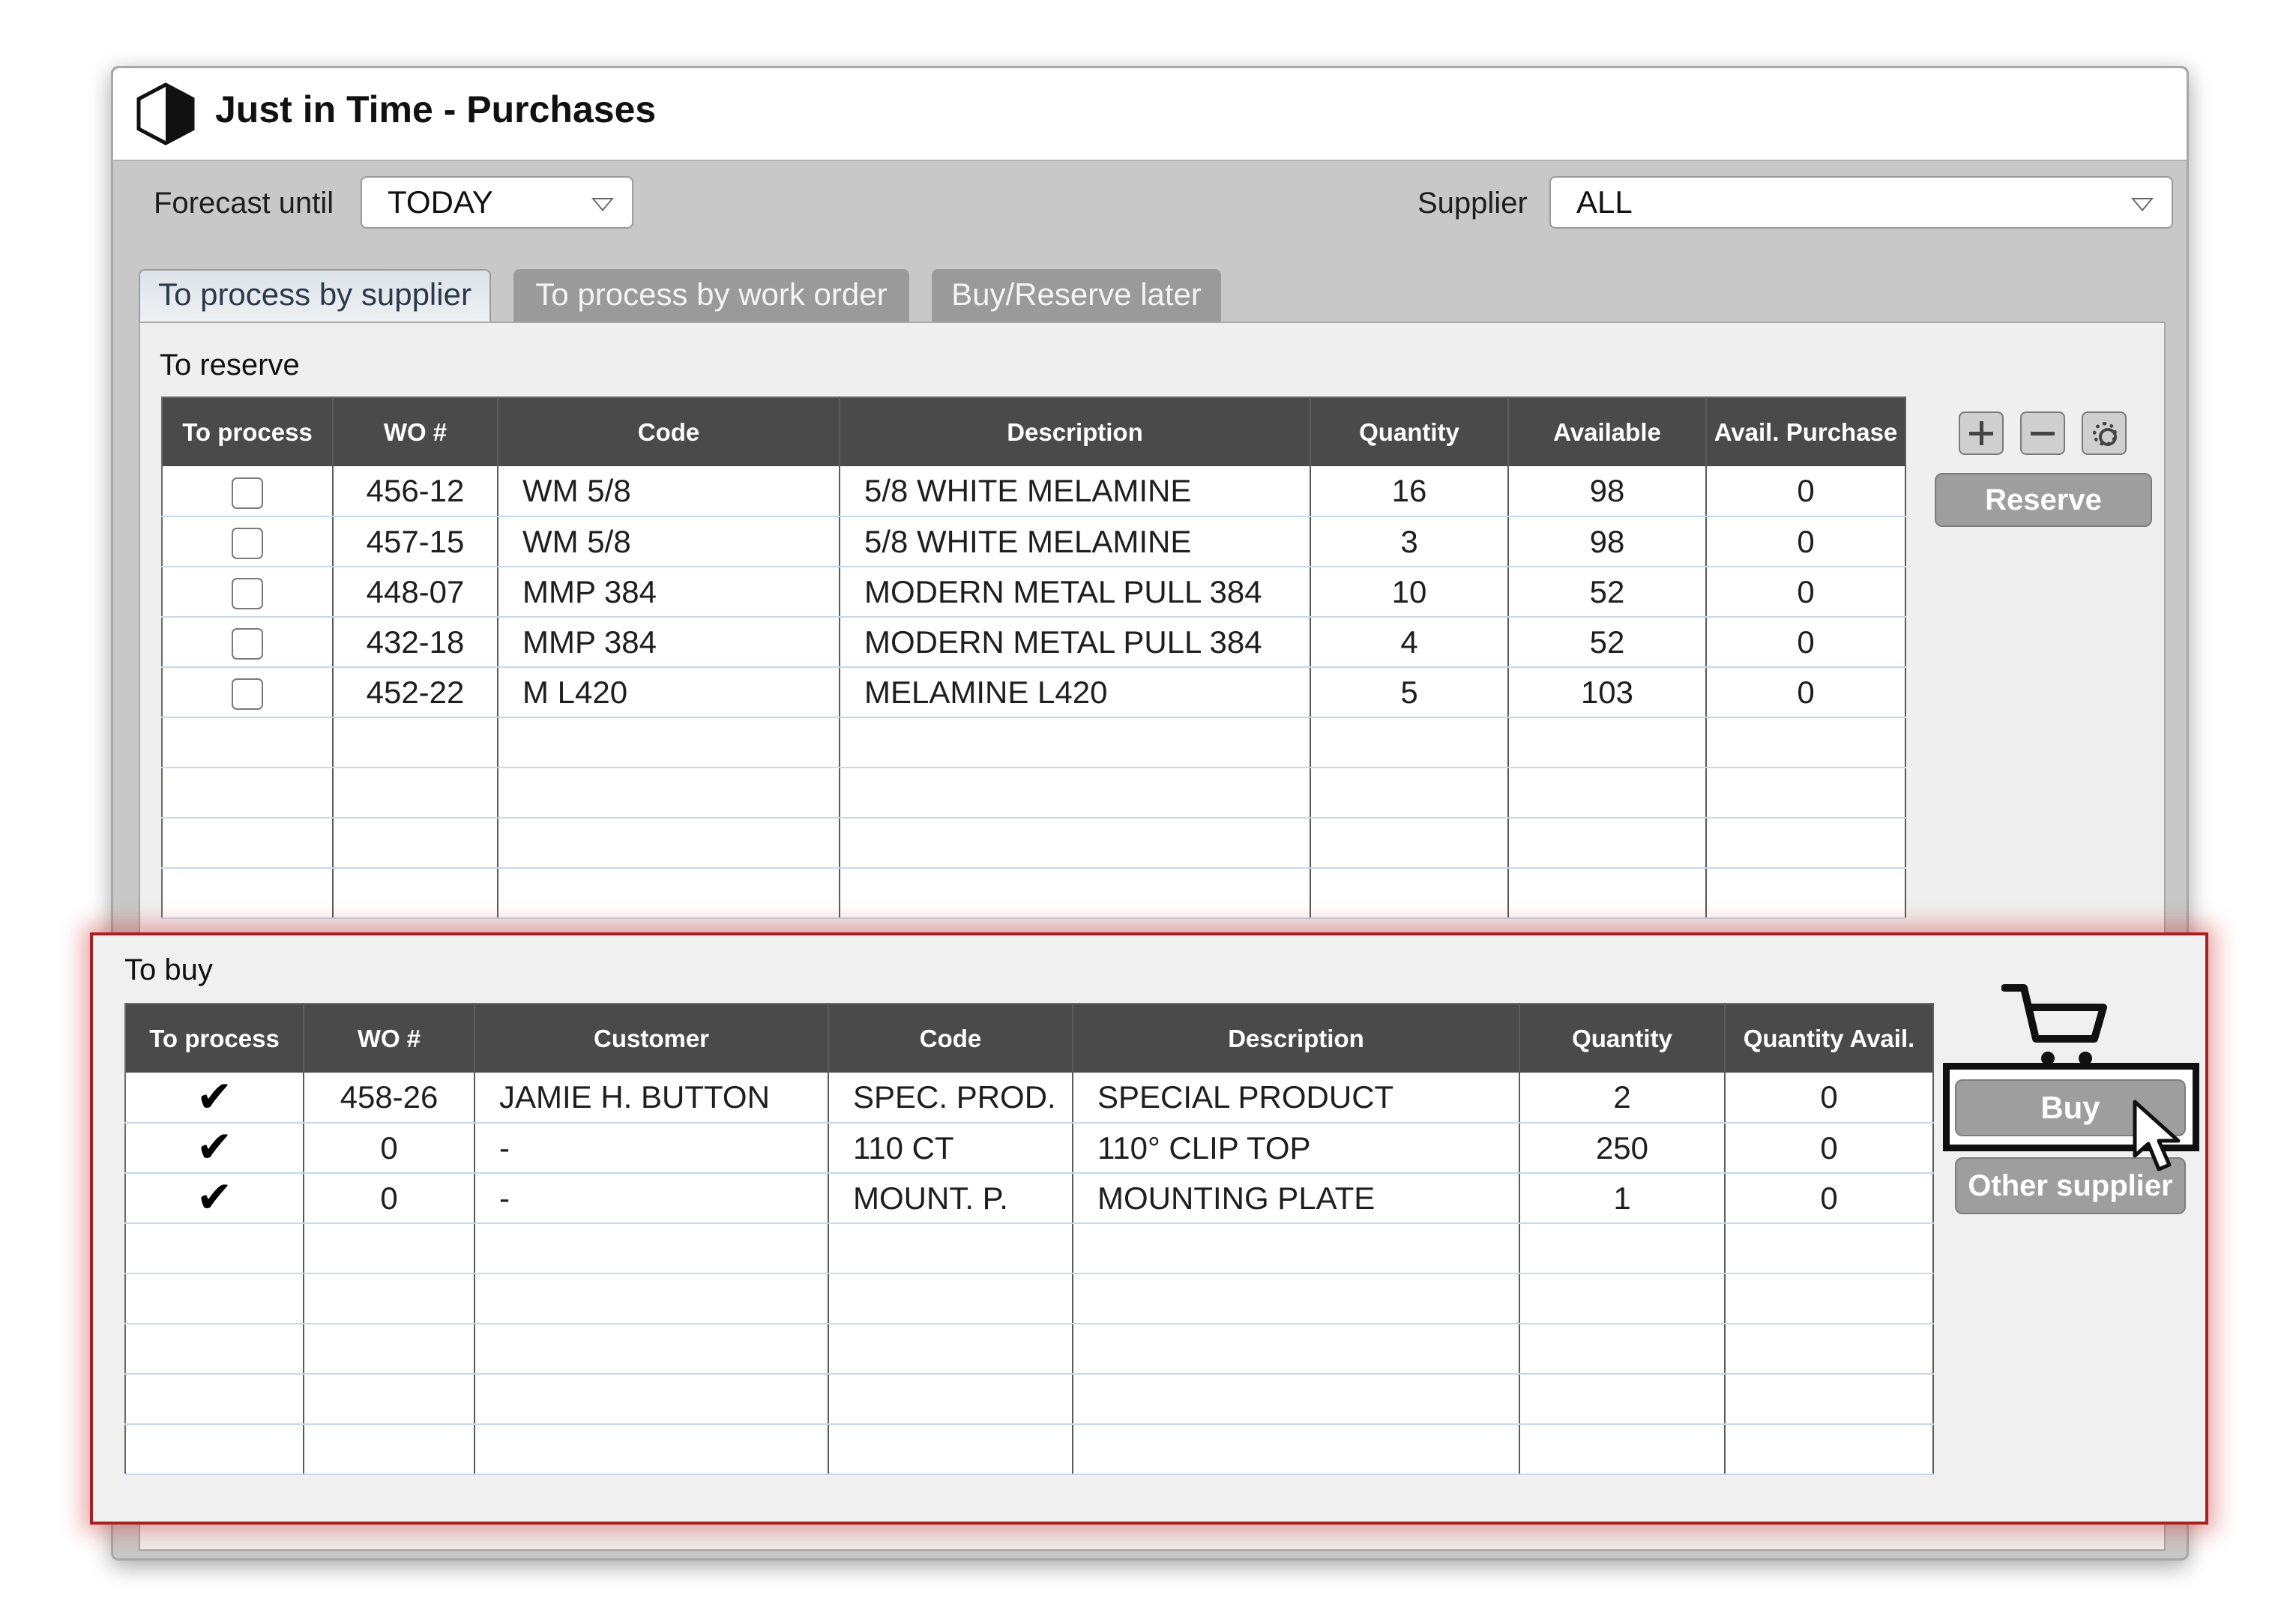 This screenshot has height=1619, width=2296. What do you see at coordinates (1409, 642) in the screenshot?
I see `quantity-cell: 4` at bounding box center [1409, 642].